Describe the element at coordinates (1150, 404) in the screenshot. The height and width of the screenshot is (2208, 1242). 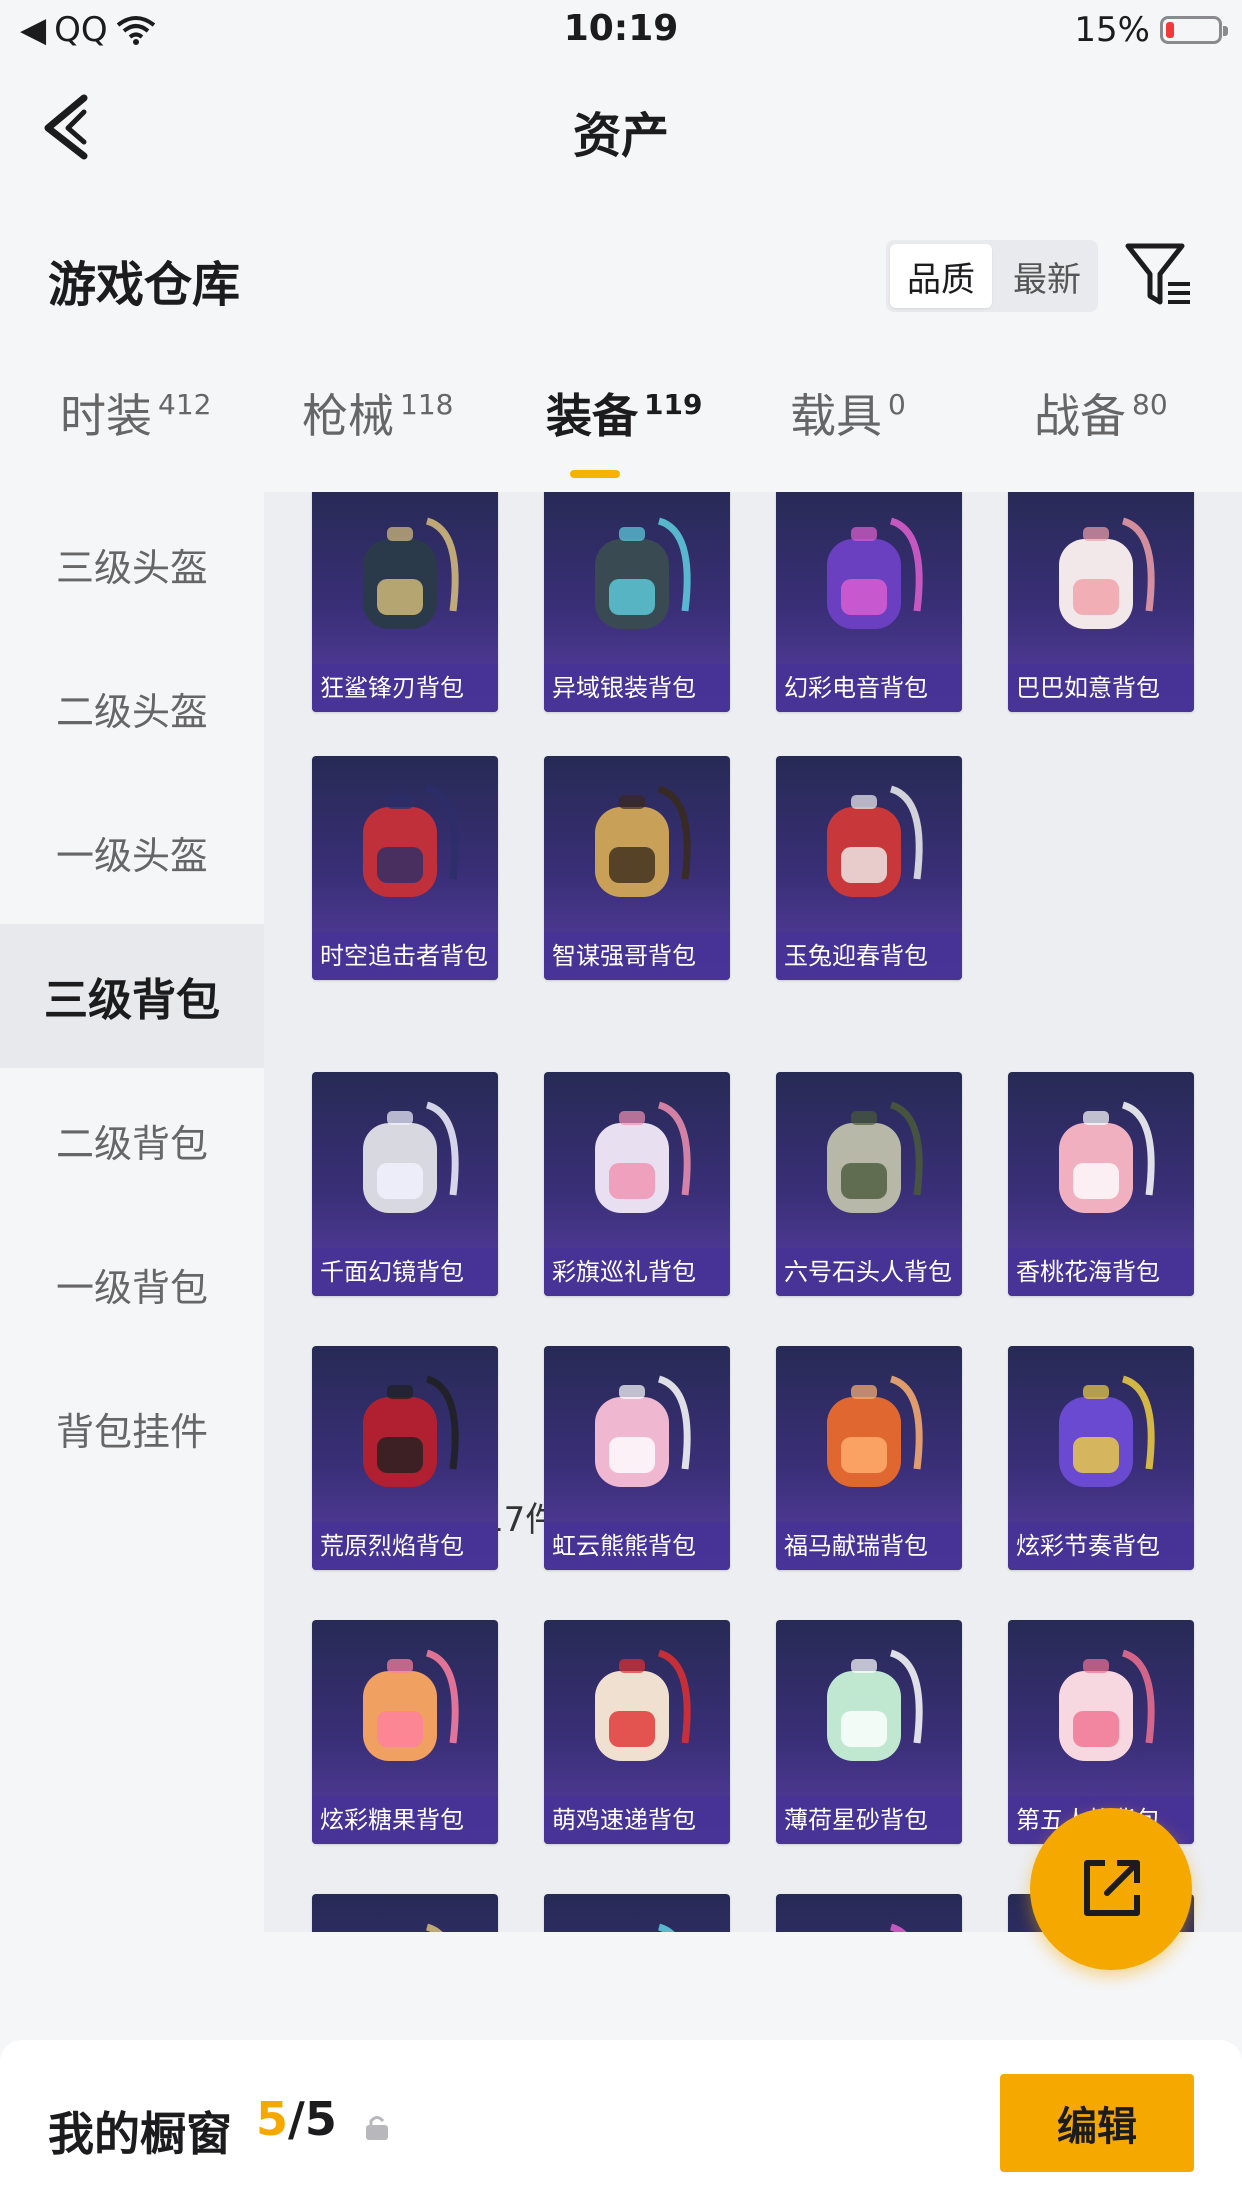
I see `tab-count: 80` at that location.